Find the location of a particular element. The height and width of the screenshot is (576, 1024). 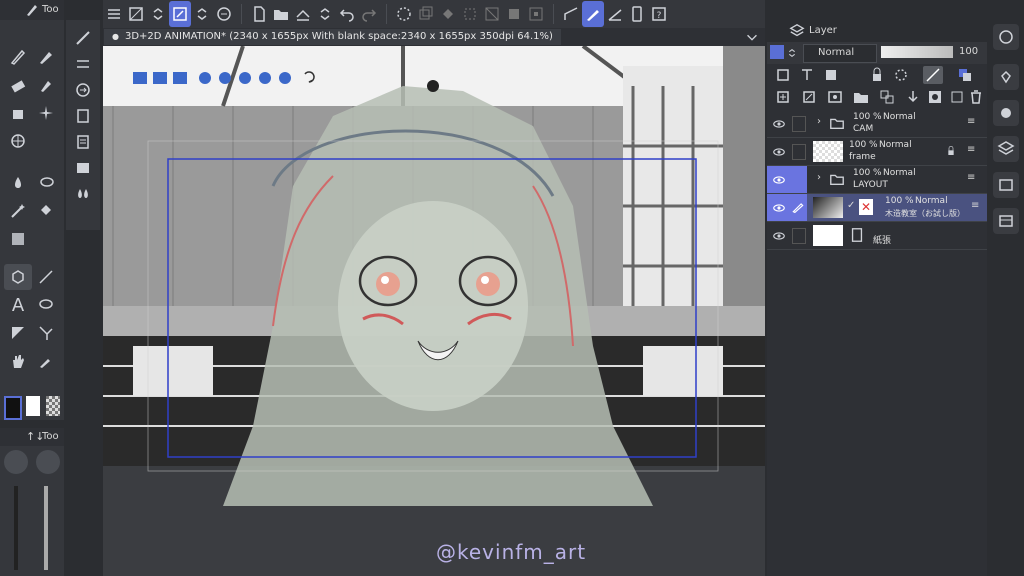

draft-layer-icon is located at coordinates (933, 75).